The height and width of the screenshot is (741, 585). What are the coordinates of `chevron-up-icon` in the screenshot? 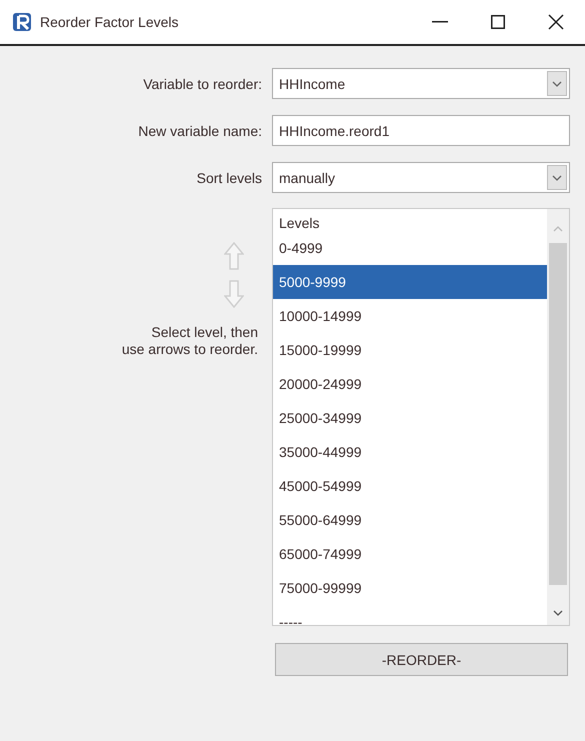 It's located at (558, 229).